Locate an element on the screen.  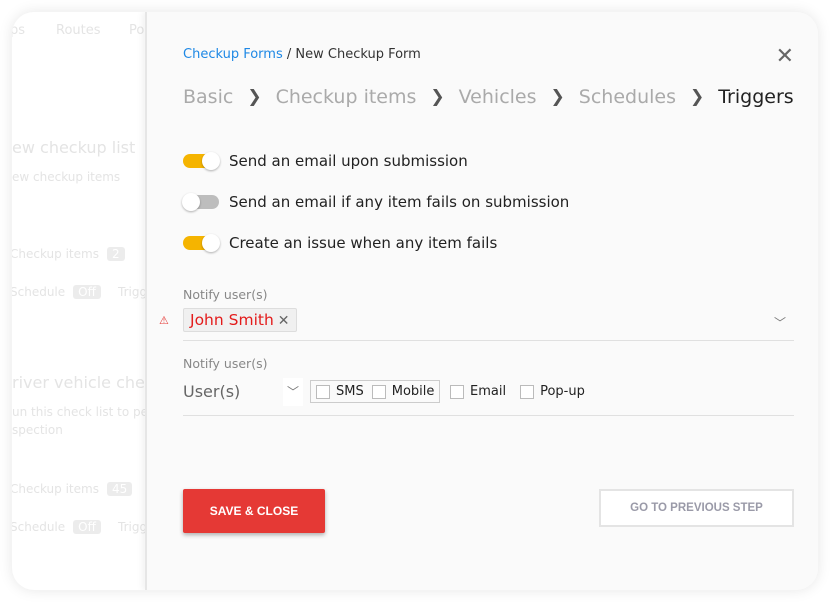
warning-icon: ⚠ is located at coordinates (164, 320).